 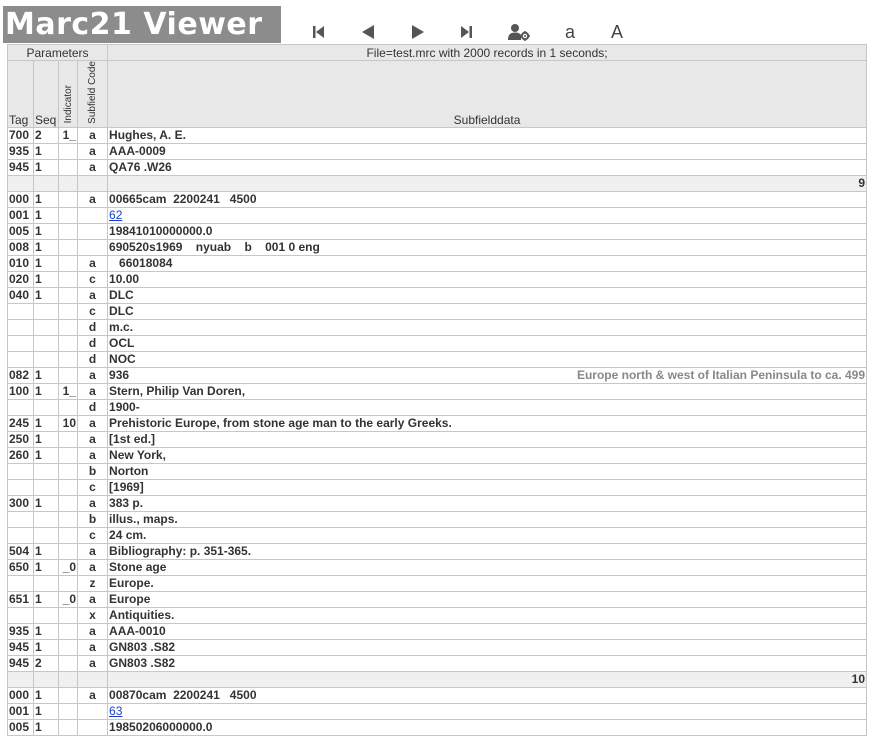 I want to click on subfield-data-text: GN803 .S82, so click(x=142, y=663).